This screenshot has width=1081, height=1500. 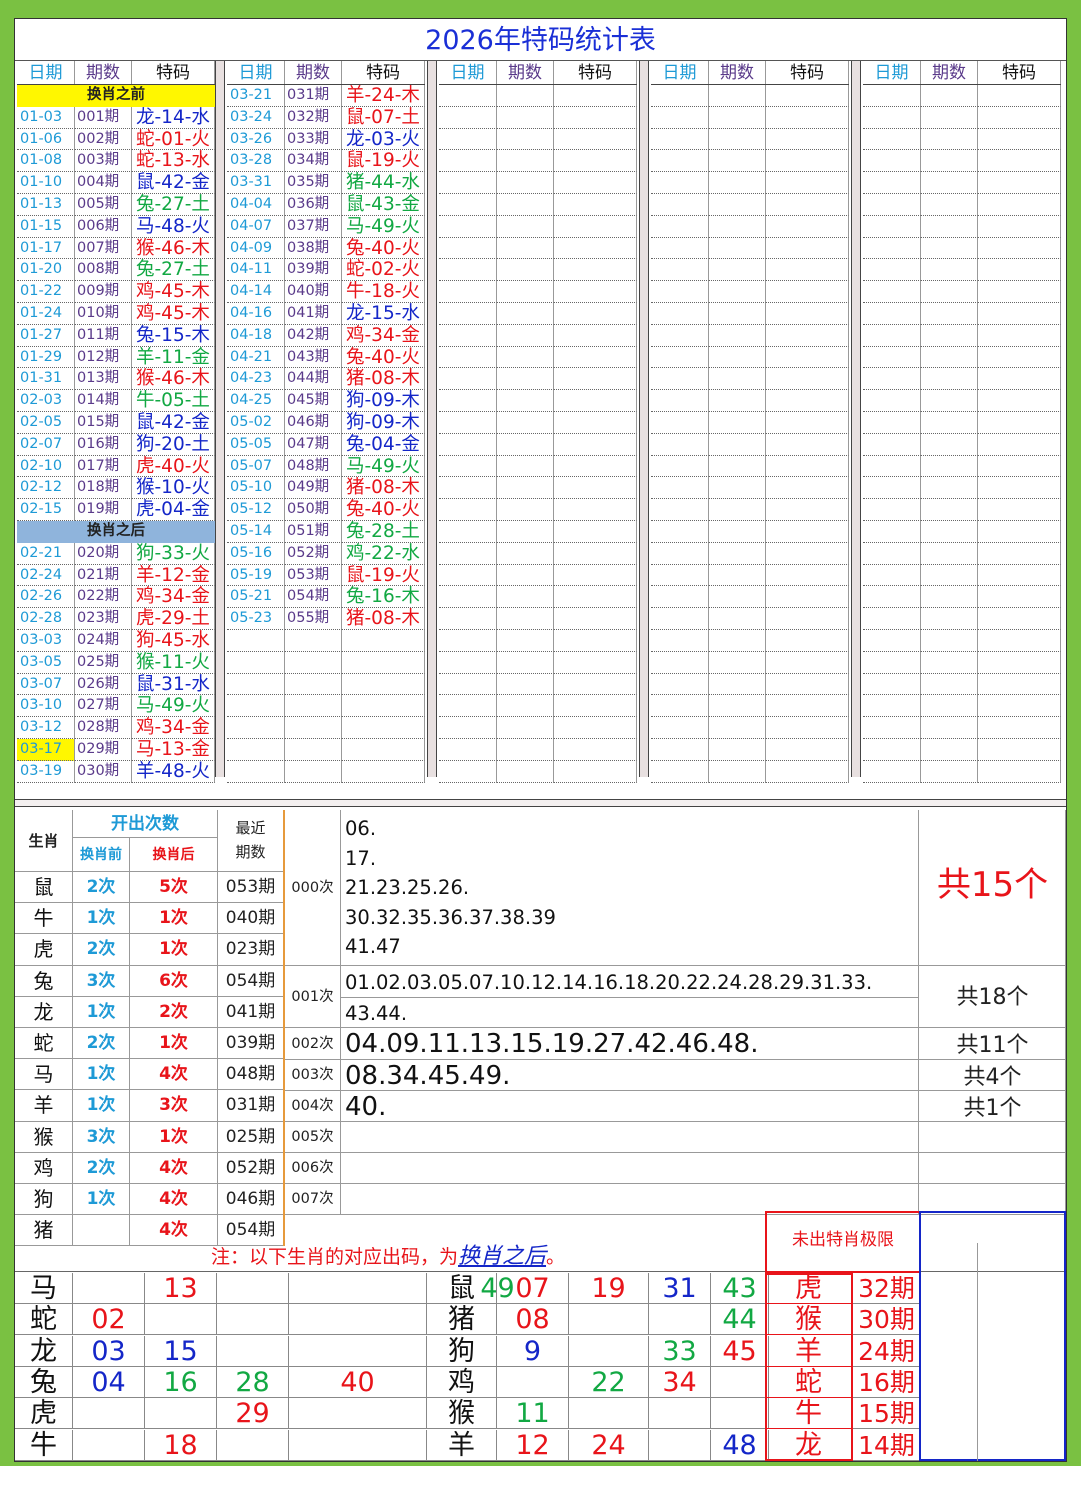 I want to click on lower-code: 9, so click(x=533, y=1351).